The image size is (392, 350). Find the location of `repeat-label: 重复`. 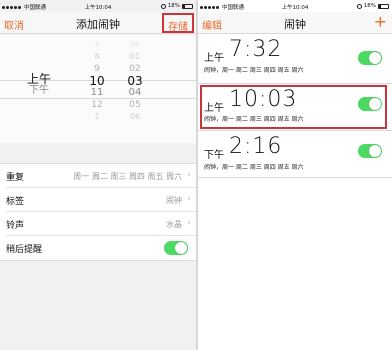

repeat-label: 重复 is located at coordinates (15, 178).